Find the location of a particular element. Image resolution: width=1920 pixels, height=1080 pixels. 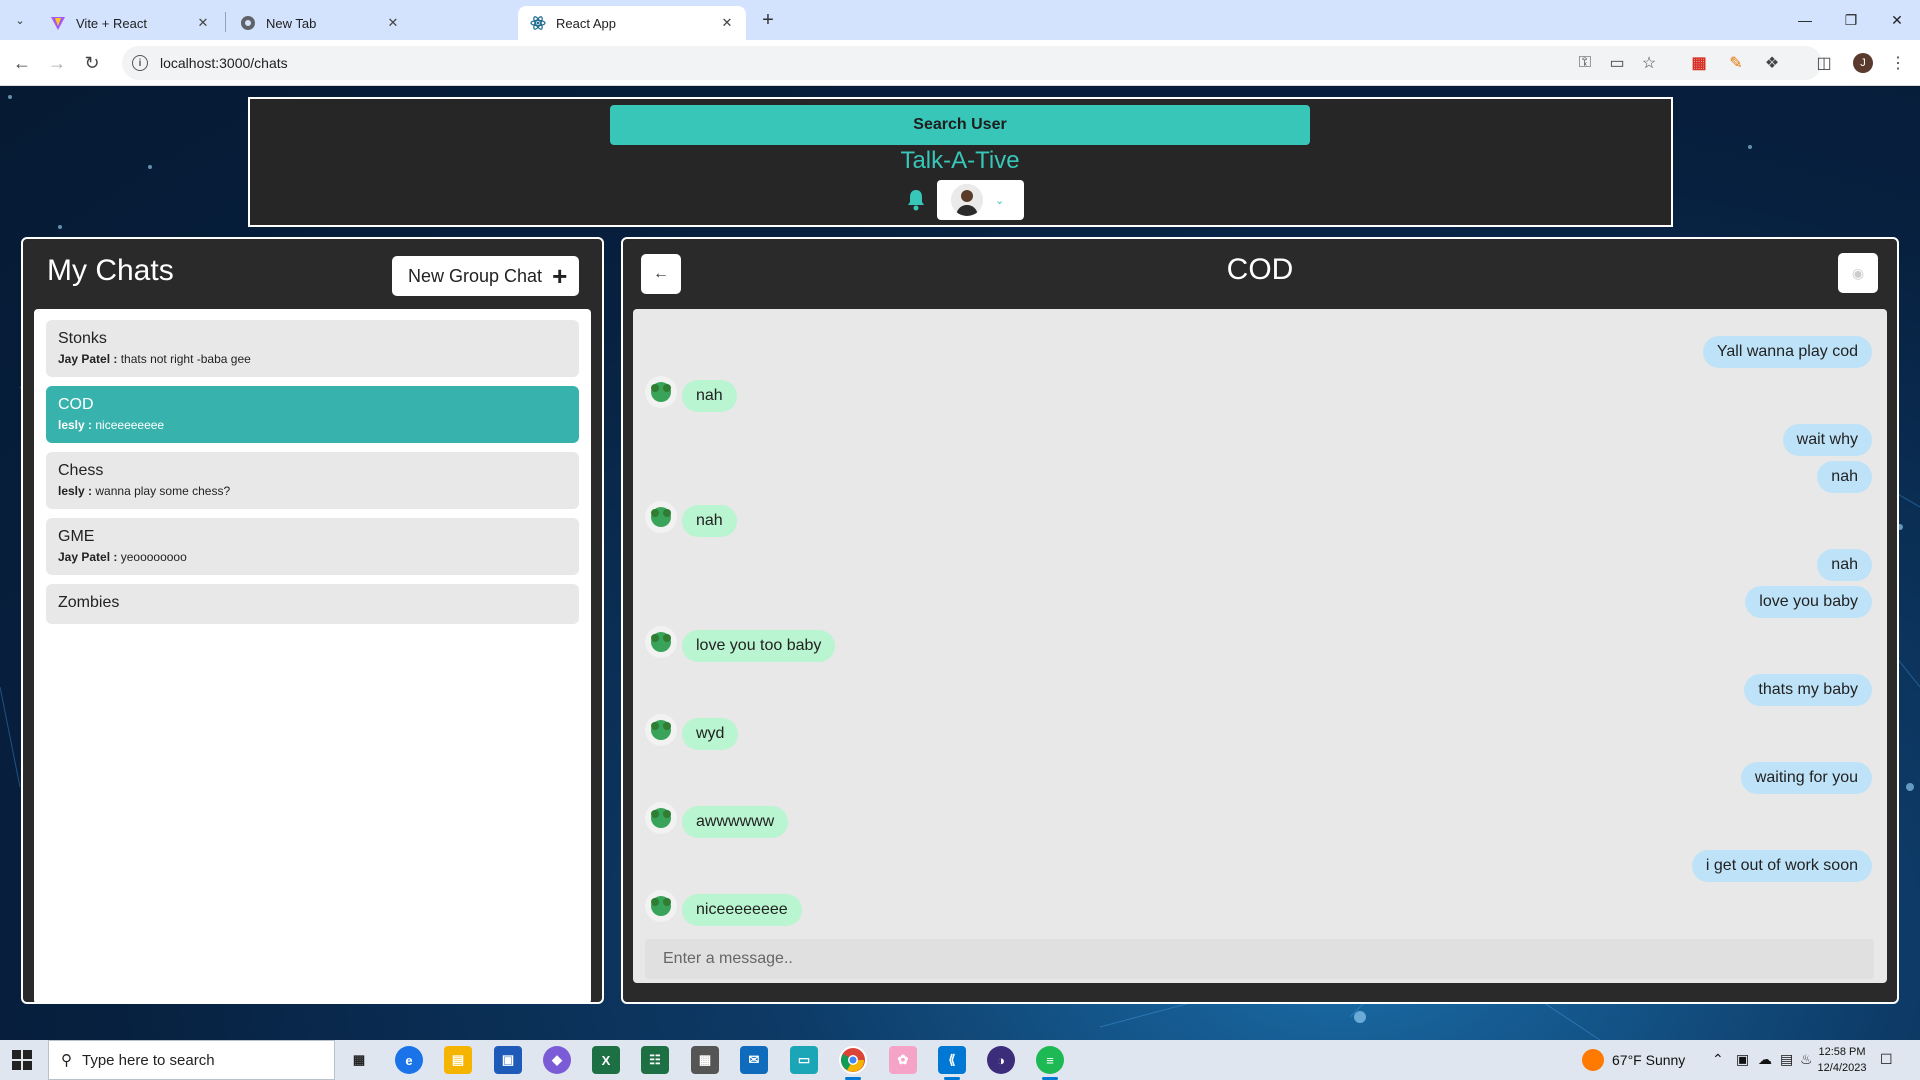

chat-item-gme: GME Jay Patel : yeoooooooo is located at coordinates (312, 546).